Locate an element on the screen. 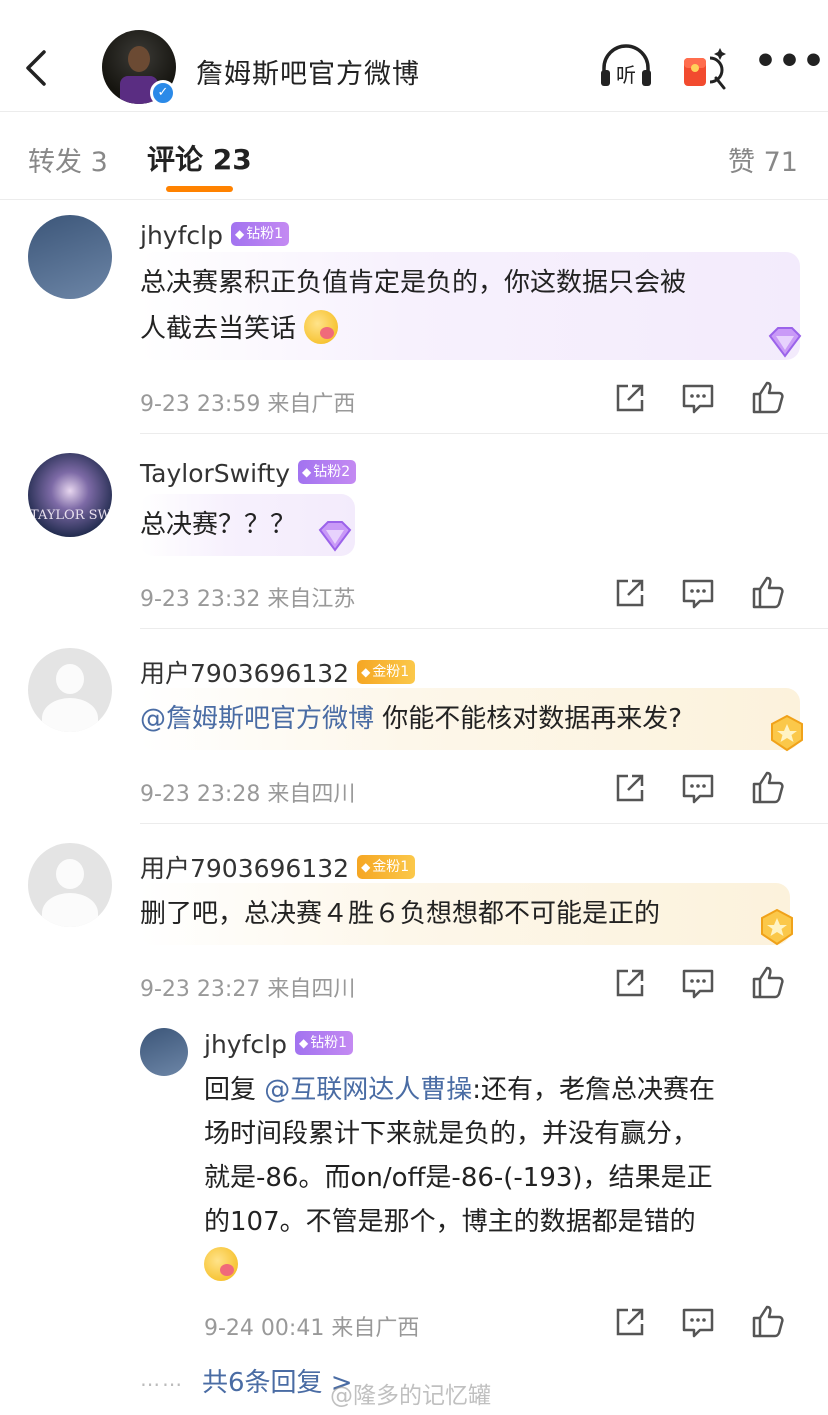 The width and height of the screenshot is (828, 1415). verified-icon: ✓ is located at coordinates (163, 93).